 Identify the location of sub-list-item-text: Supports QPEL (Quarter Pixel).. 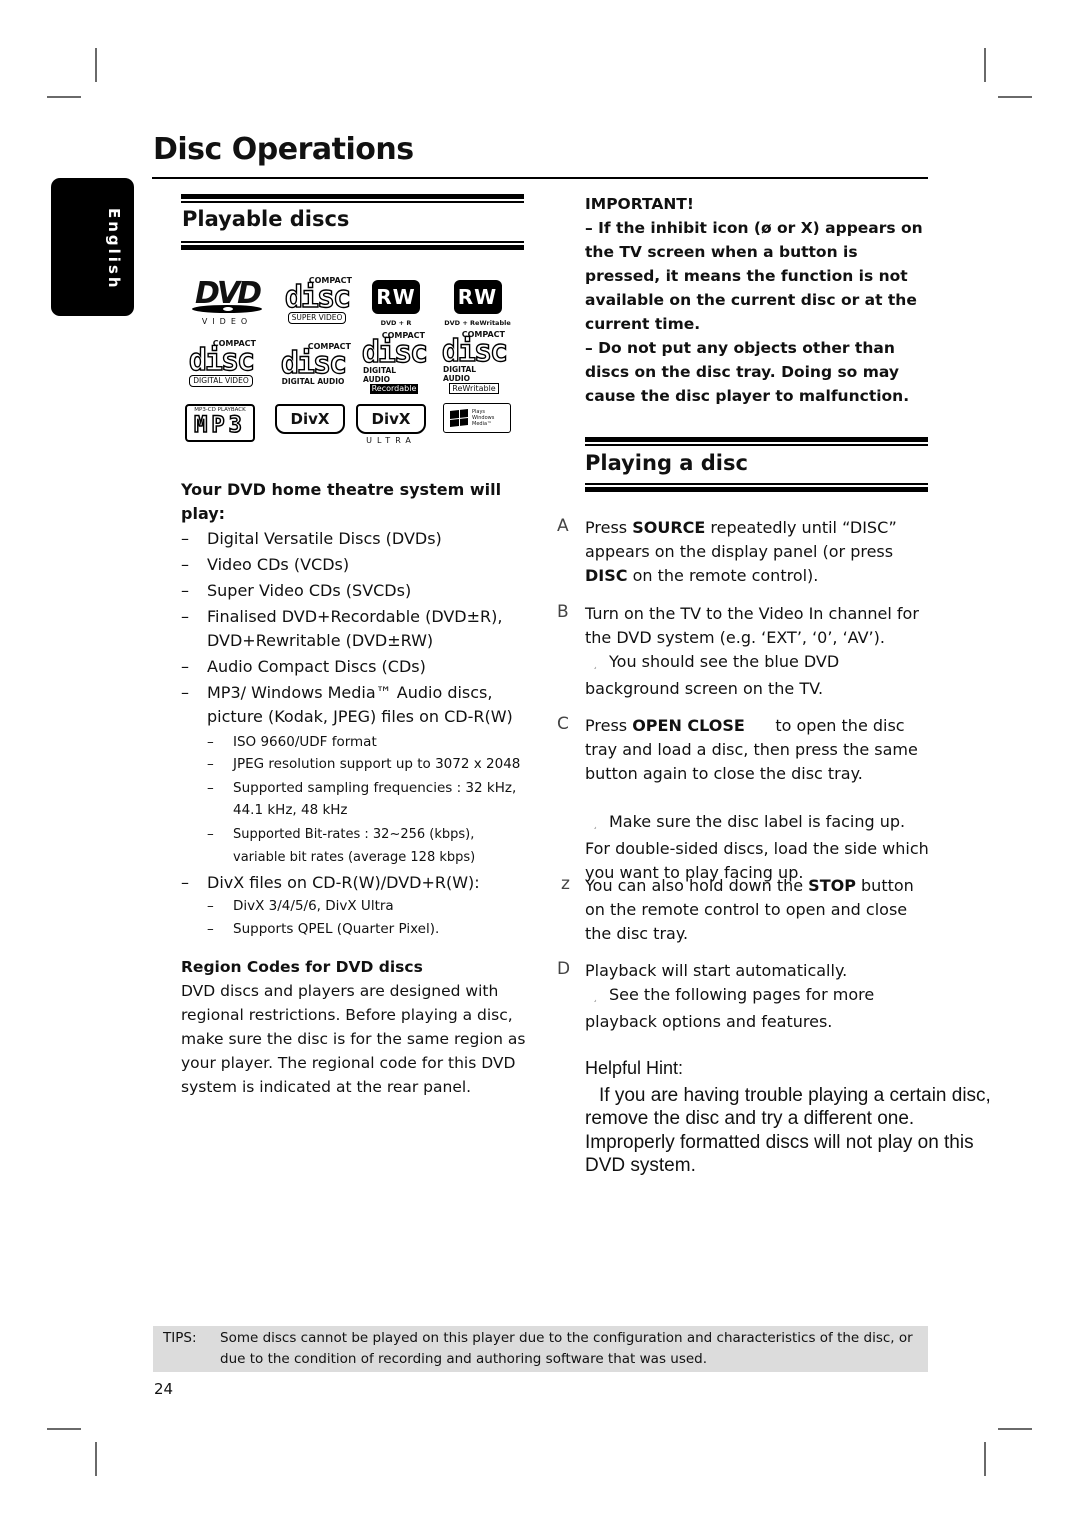
(336, 929).